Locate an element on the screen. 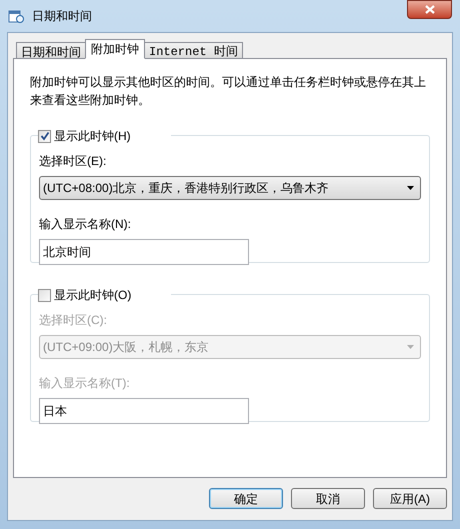 This screenshot has height=529, width=460. display-name-label: 输入显示名称(T): is located at coordinates (85, 383).